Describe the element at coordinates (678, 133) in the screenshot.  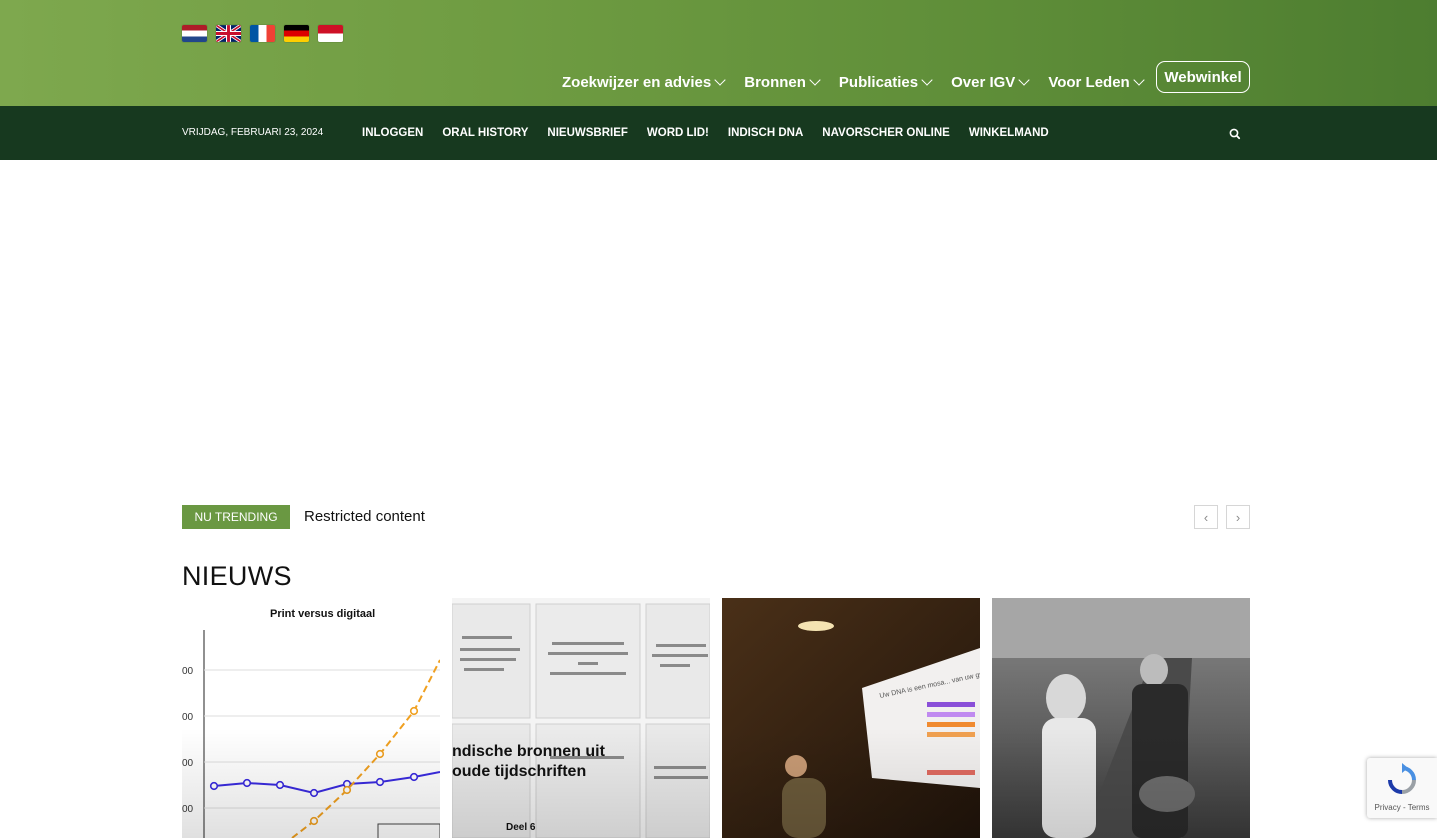
I see `top-link-word-lid: WORD LID!` at that location.